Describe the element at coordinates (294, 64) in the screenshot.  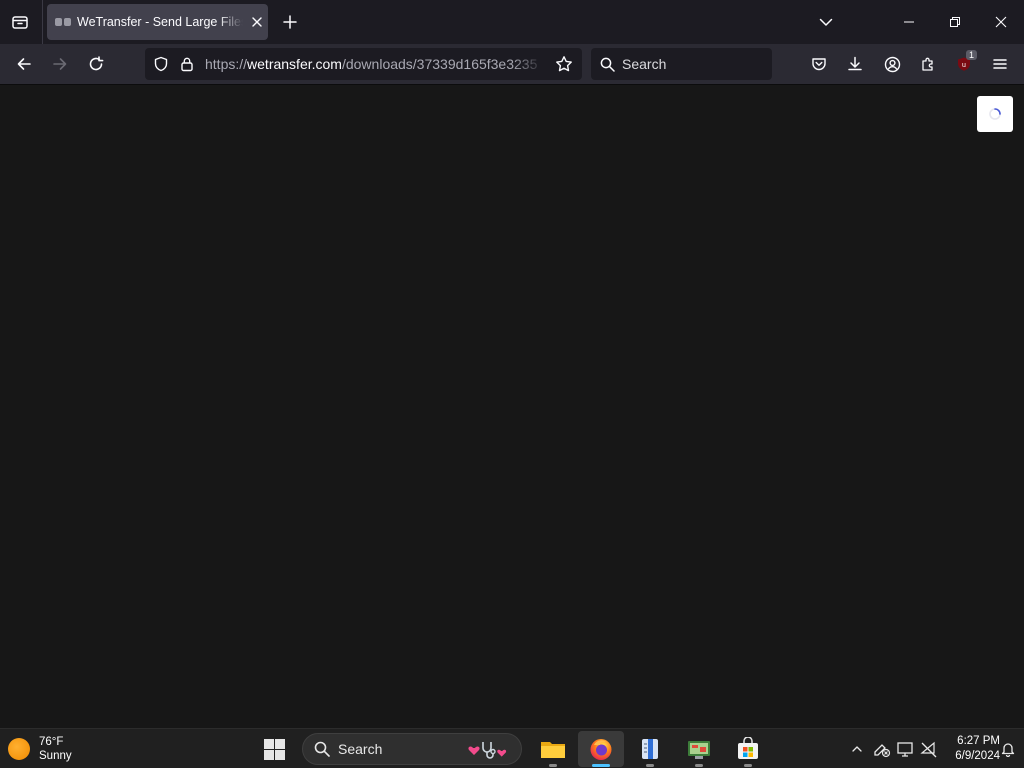
I see `url-domain: wetransfer.com` at that location.